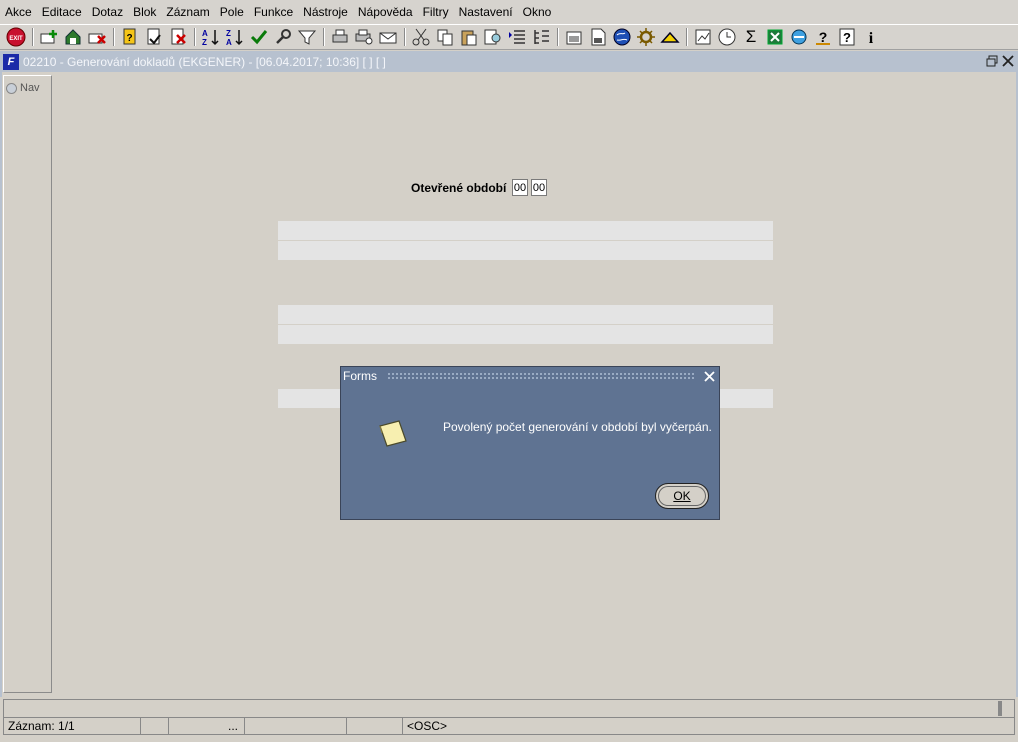  I want to click on sort-desc-icon: ZA, so click(235, 37).